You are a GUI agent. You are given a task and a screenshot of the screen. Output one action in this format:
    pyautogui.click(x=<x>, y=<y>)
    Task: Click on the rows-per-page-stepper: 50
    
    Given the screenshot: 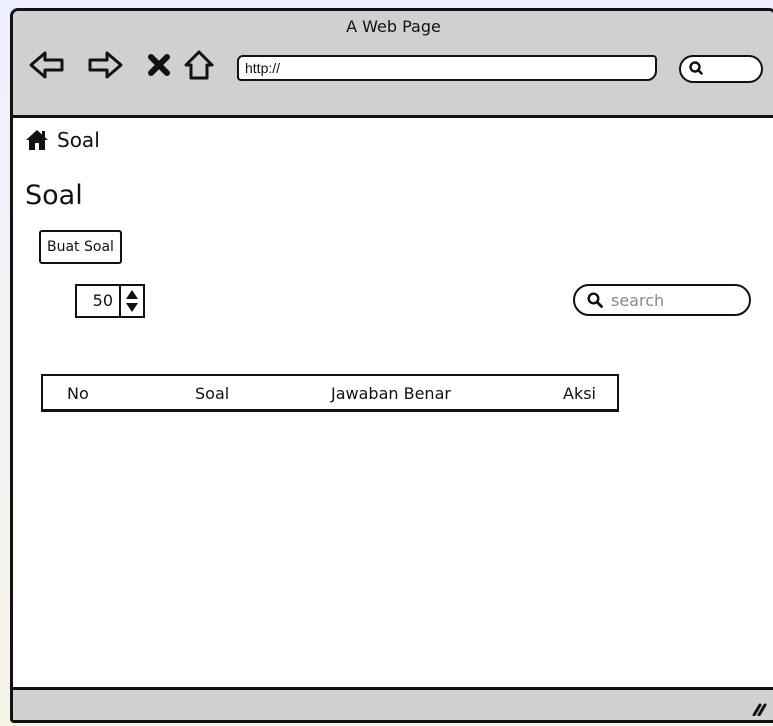 What is the action you would take?
    pyautogui.click(x=110, y=301)
    